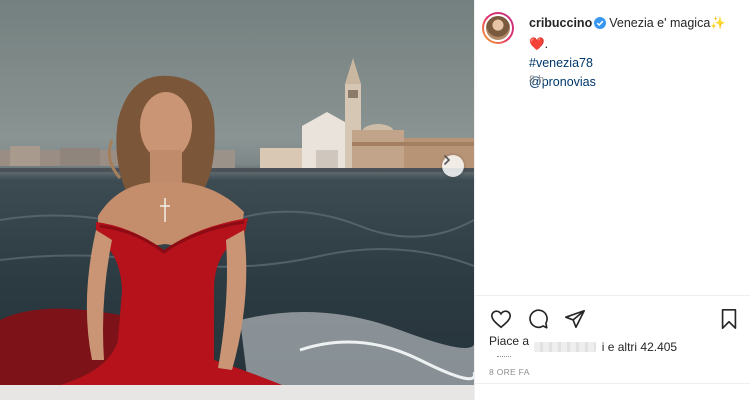 Image resolution: width=750 pixels, height=400 pixels. I want to click on likes-usernames-blurred, so click(565, 347).